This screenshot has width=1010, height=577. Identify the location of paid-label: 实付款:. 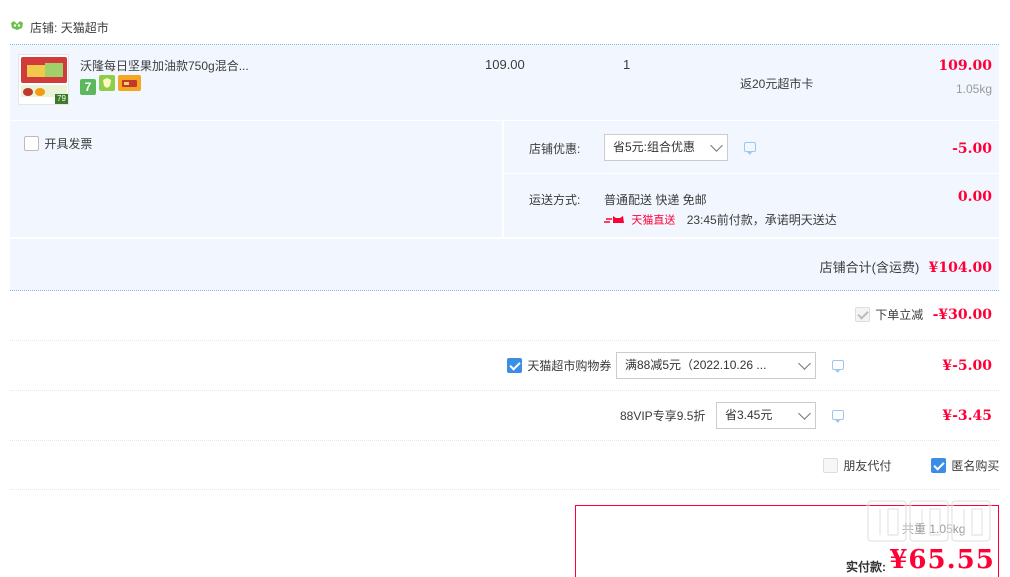
(866, 567).